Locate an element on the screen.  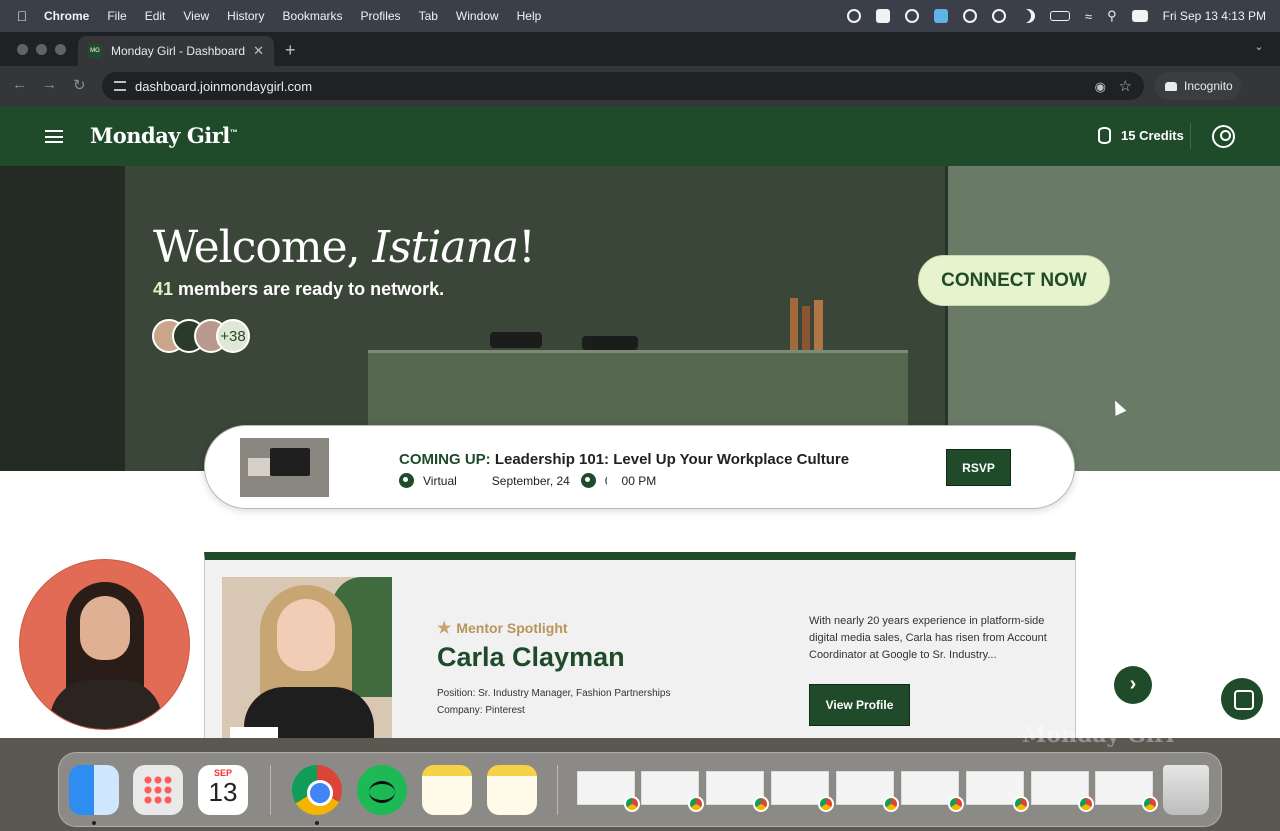
tab-title: Monday Girl - Dashboard is located at coordinates (178, 51).